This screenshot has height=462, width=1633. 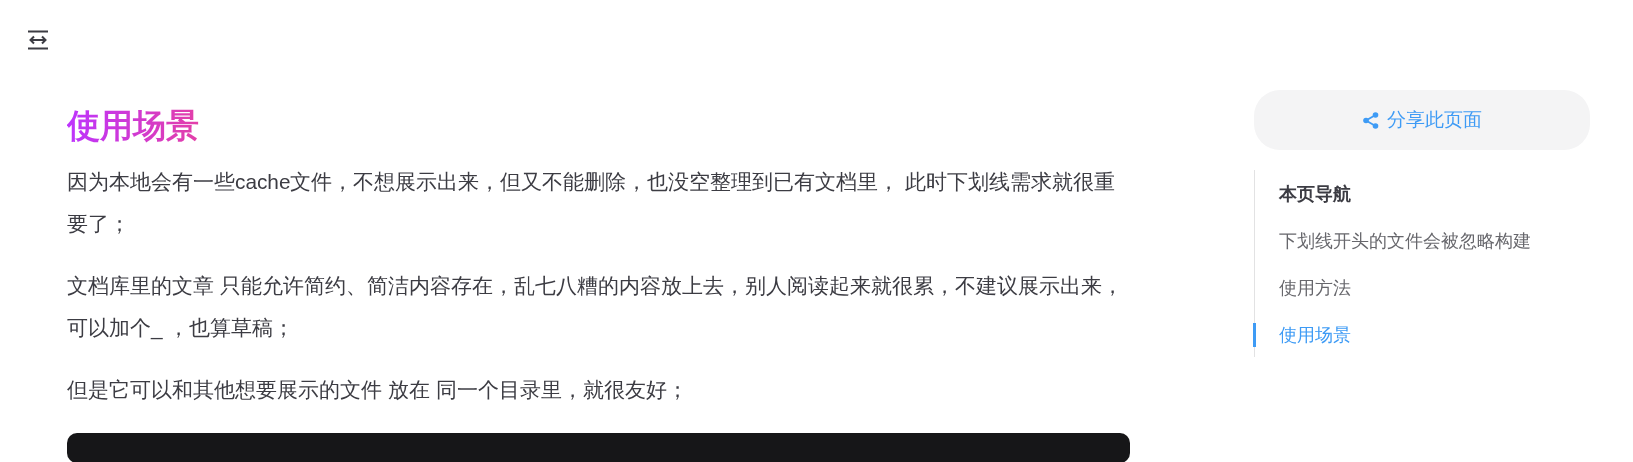 What do you see at coordinates (1434, 241) in the screenshot?
I see `toc-link: 下划线开头的文件会被忽略构建` at bounding box center [1434, 241].